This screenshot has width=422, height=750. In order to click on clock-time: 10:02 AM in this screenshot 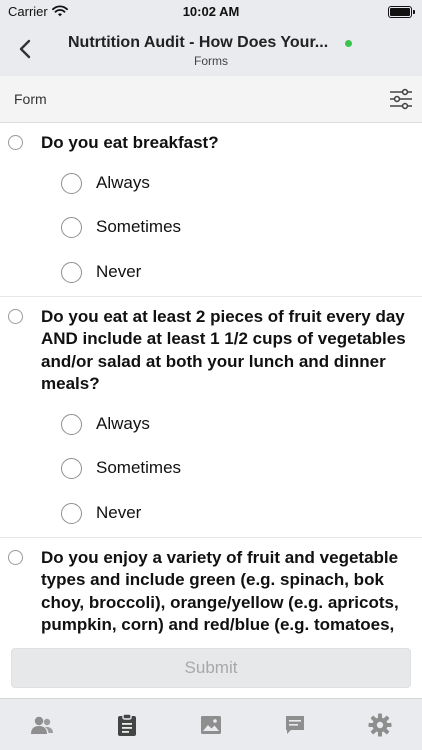, I will do `click(211, 11)`.